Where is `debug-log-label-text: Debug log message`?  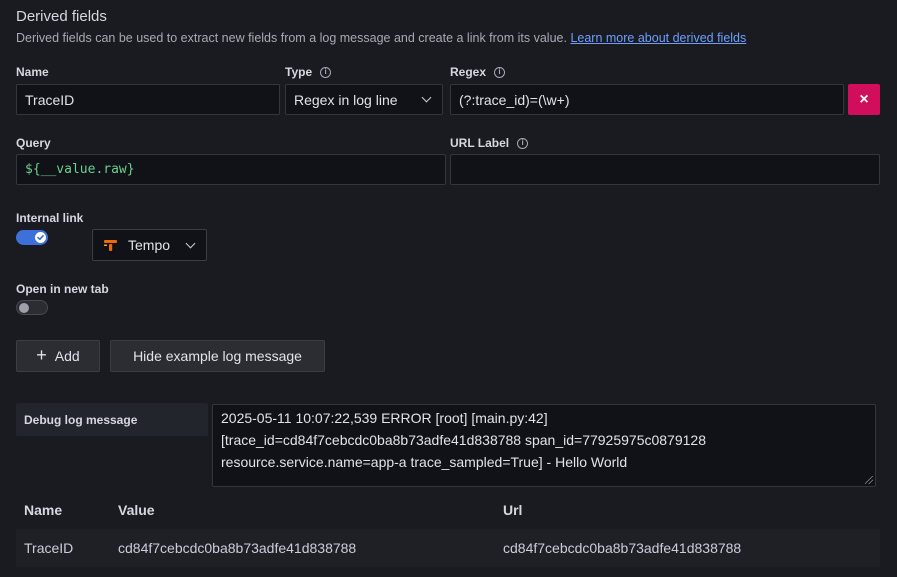
debug-log-label-text: Debug log message is located at coordinates (81, 419).